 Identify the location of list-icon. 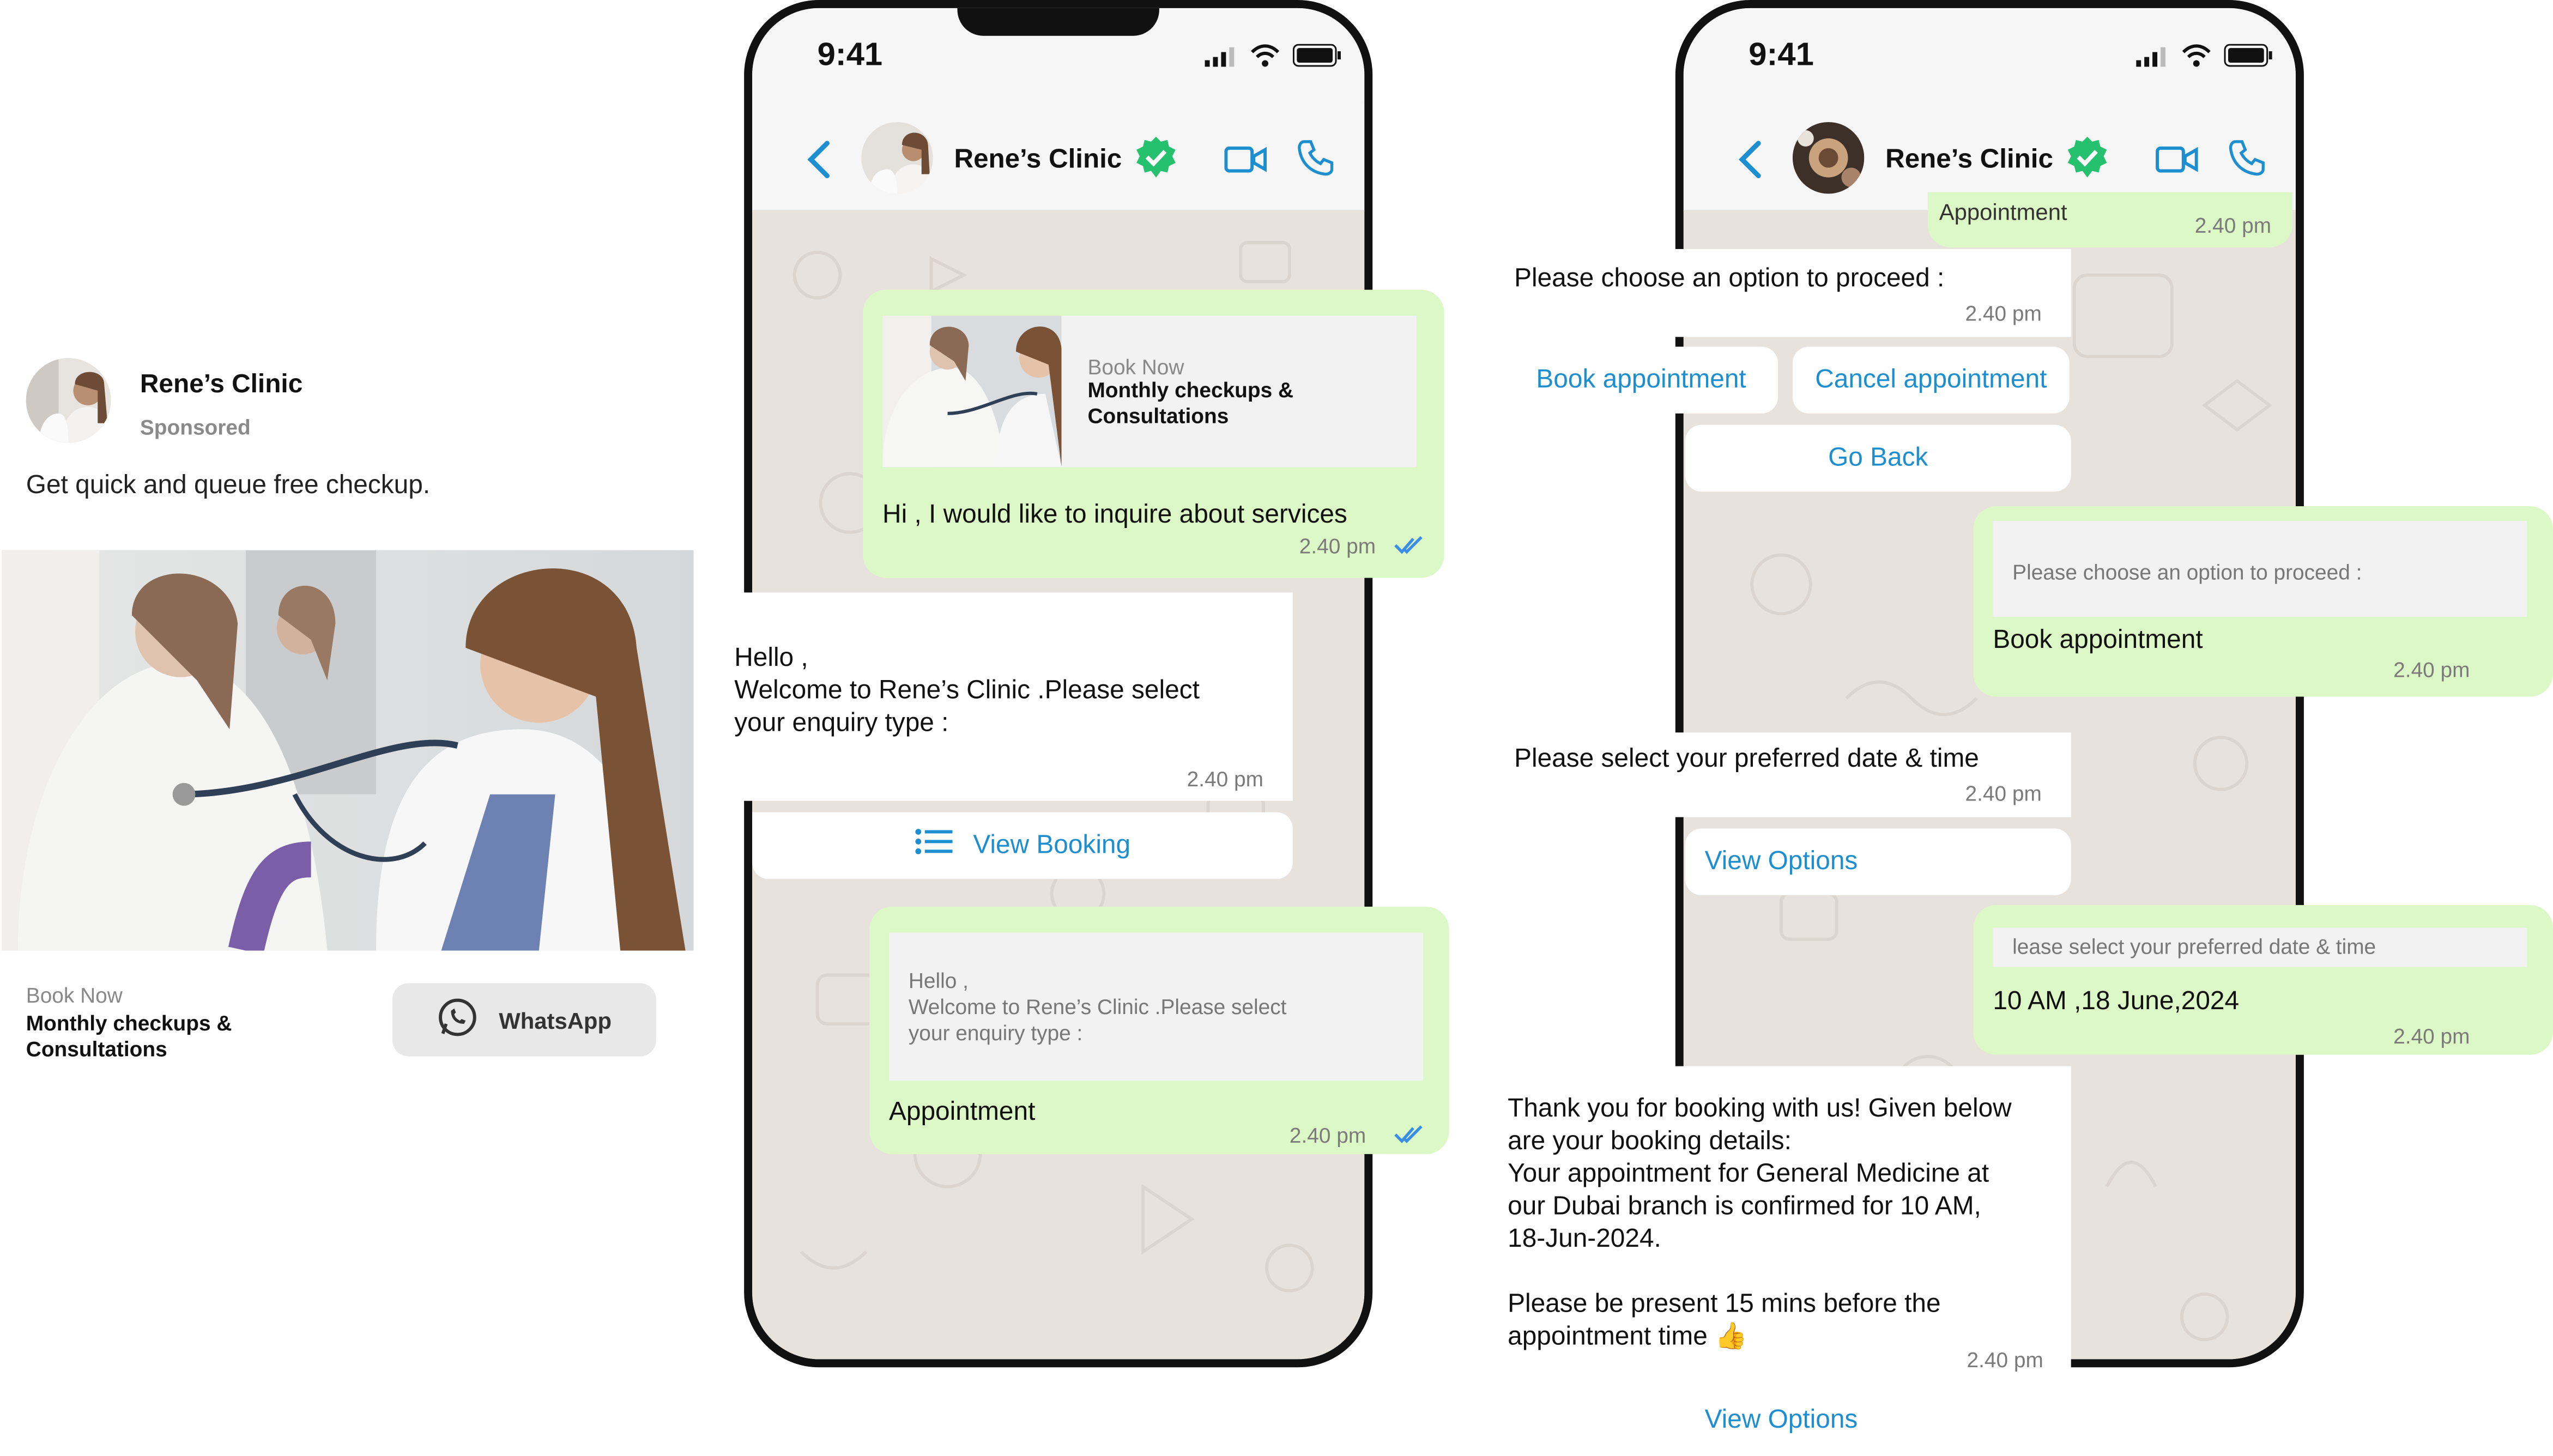
(934, 845).